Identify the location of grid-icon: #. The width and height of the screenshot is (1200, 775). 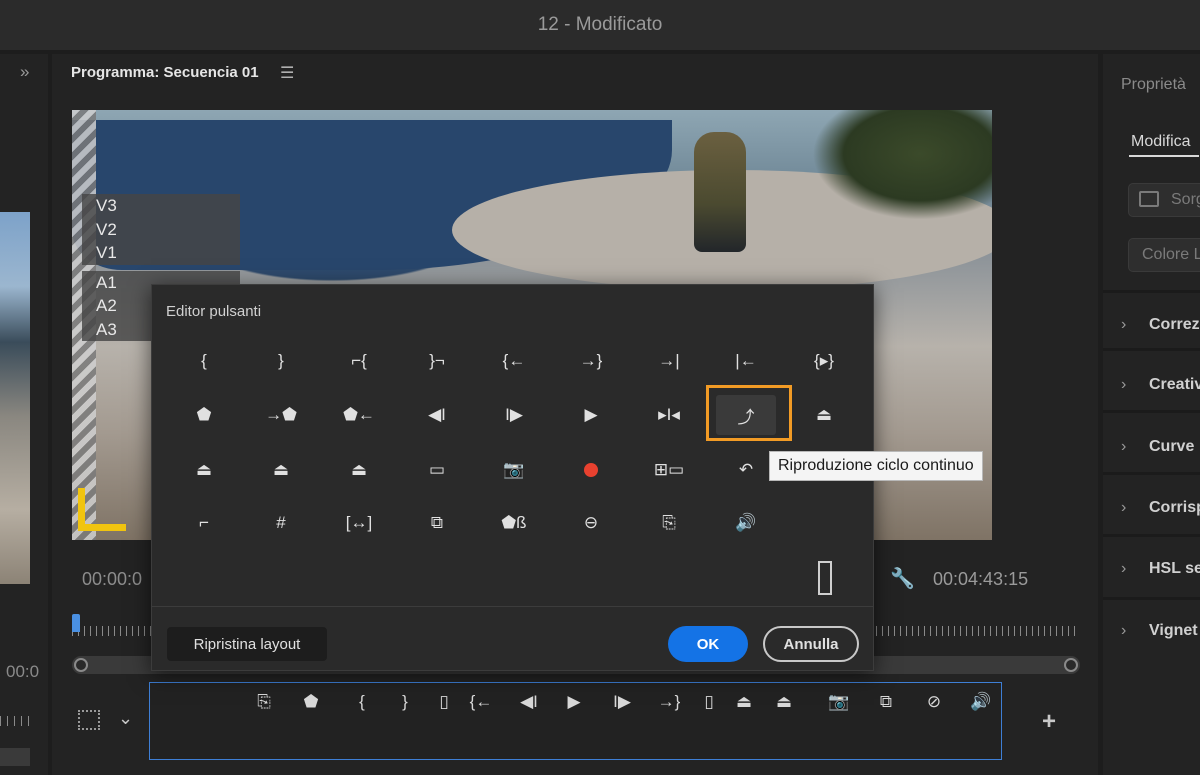
(281, 523).